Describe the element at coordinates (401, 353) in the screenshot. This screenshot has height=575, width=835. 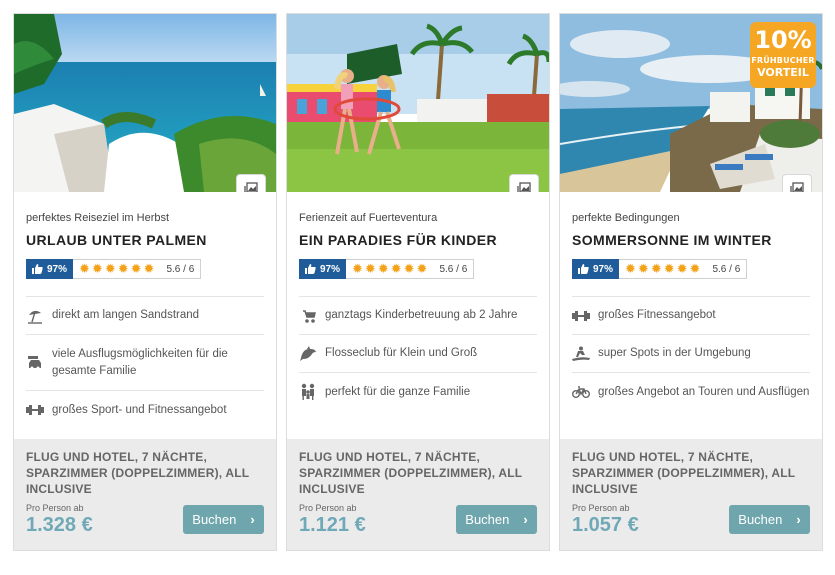
I see `feature-text: Flosseclub für Klein und Groß` at that location.